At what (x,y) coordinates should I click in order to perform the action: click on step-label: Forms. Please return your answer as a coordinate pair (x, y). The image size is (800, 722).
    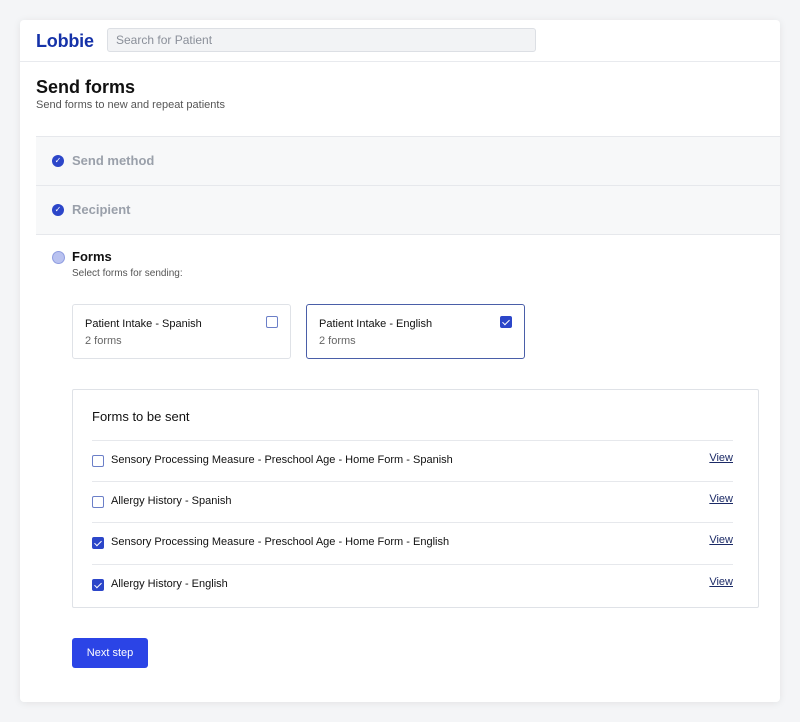
    Looking at the image, I should click on (92, 256).